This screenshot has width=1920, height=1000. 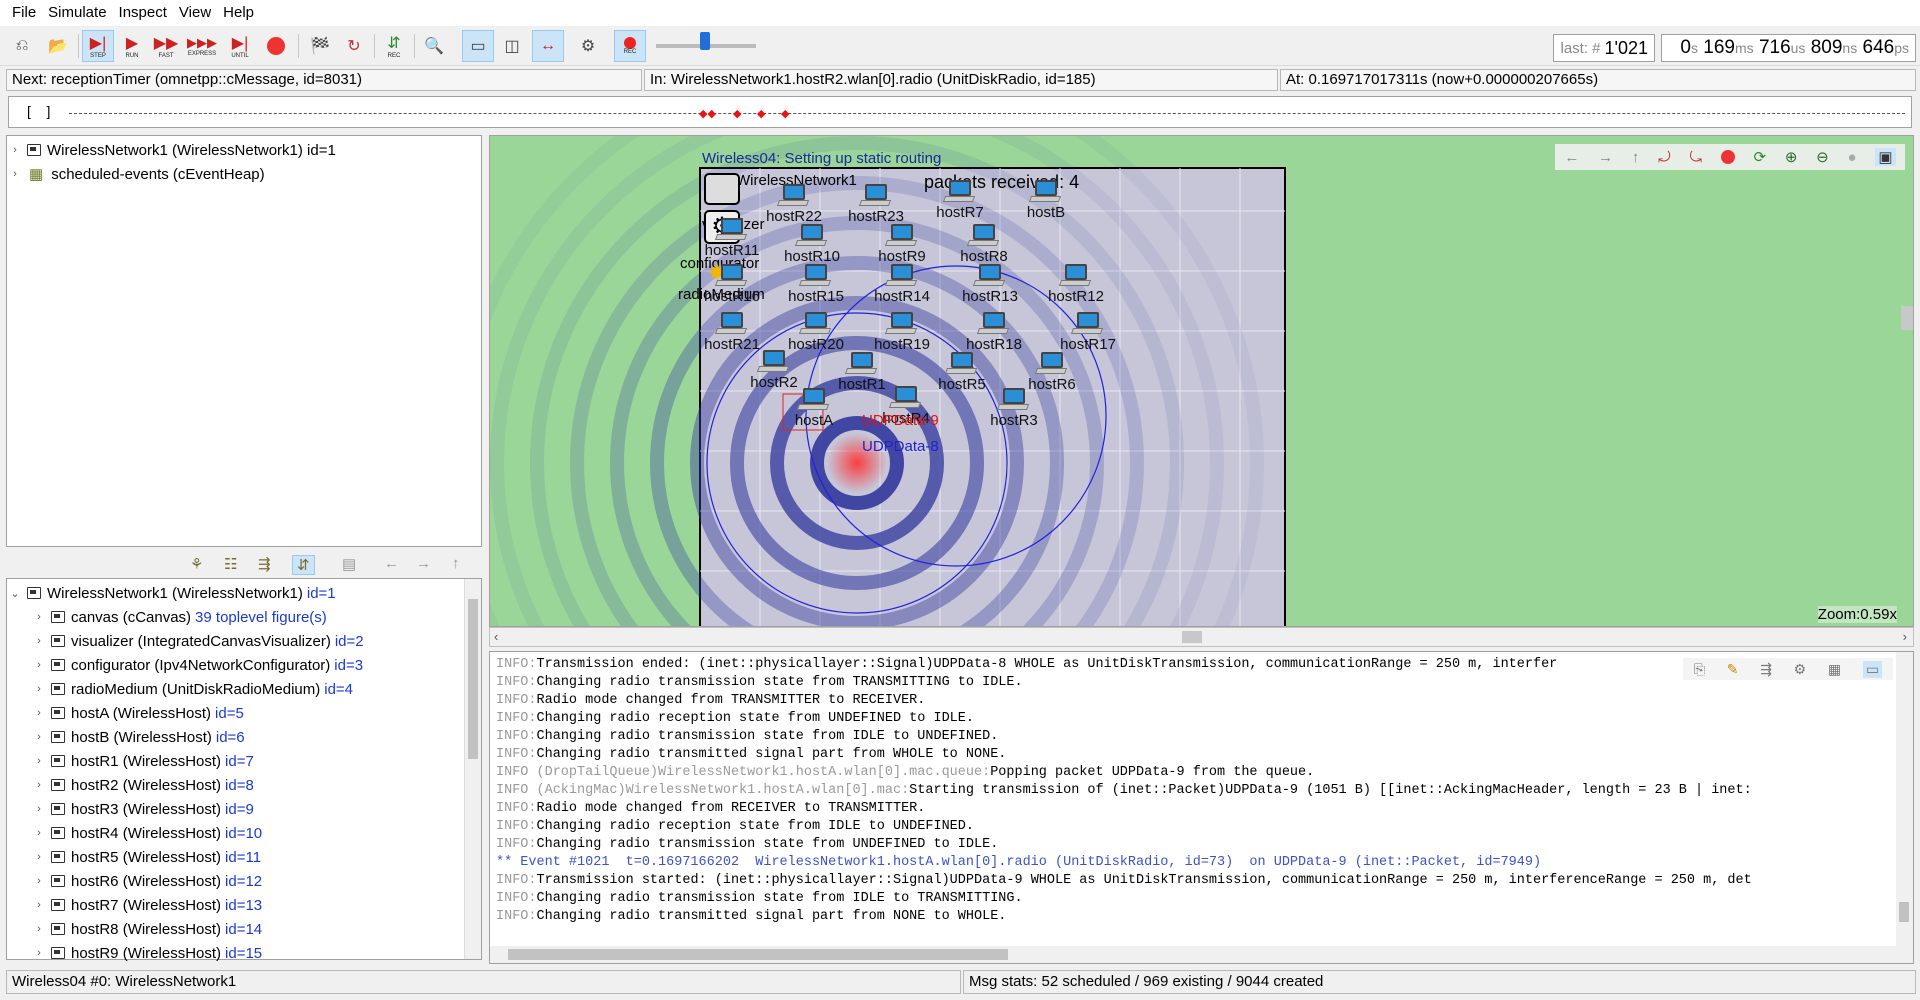 What do you see at coordinates (1834, 669) in the screenshot?
I see `messages-view-icon: ▦` at bounding box center [1834, 669].